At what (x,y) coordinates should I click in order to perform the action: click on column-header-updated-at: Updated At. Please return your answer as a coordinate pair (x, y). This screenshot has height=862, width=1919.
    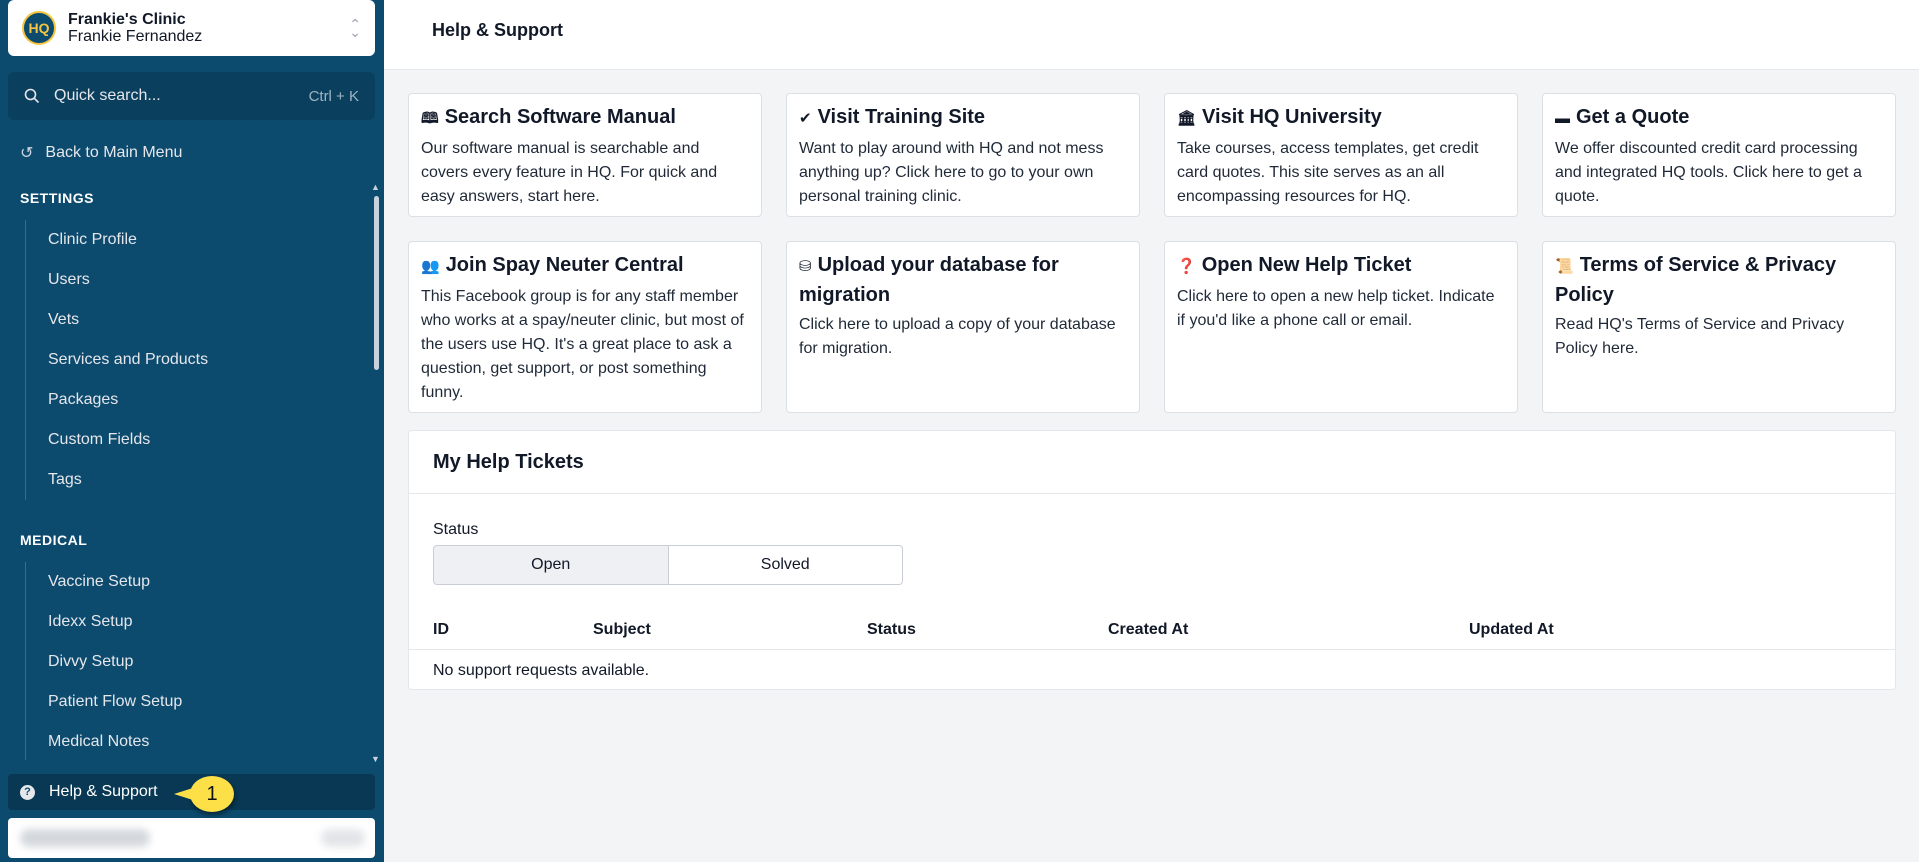
    Looking at the image, I should click on (1511, 630).